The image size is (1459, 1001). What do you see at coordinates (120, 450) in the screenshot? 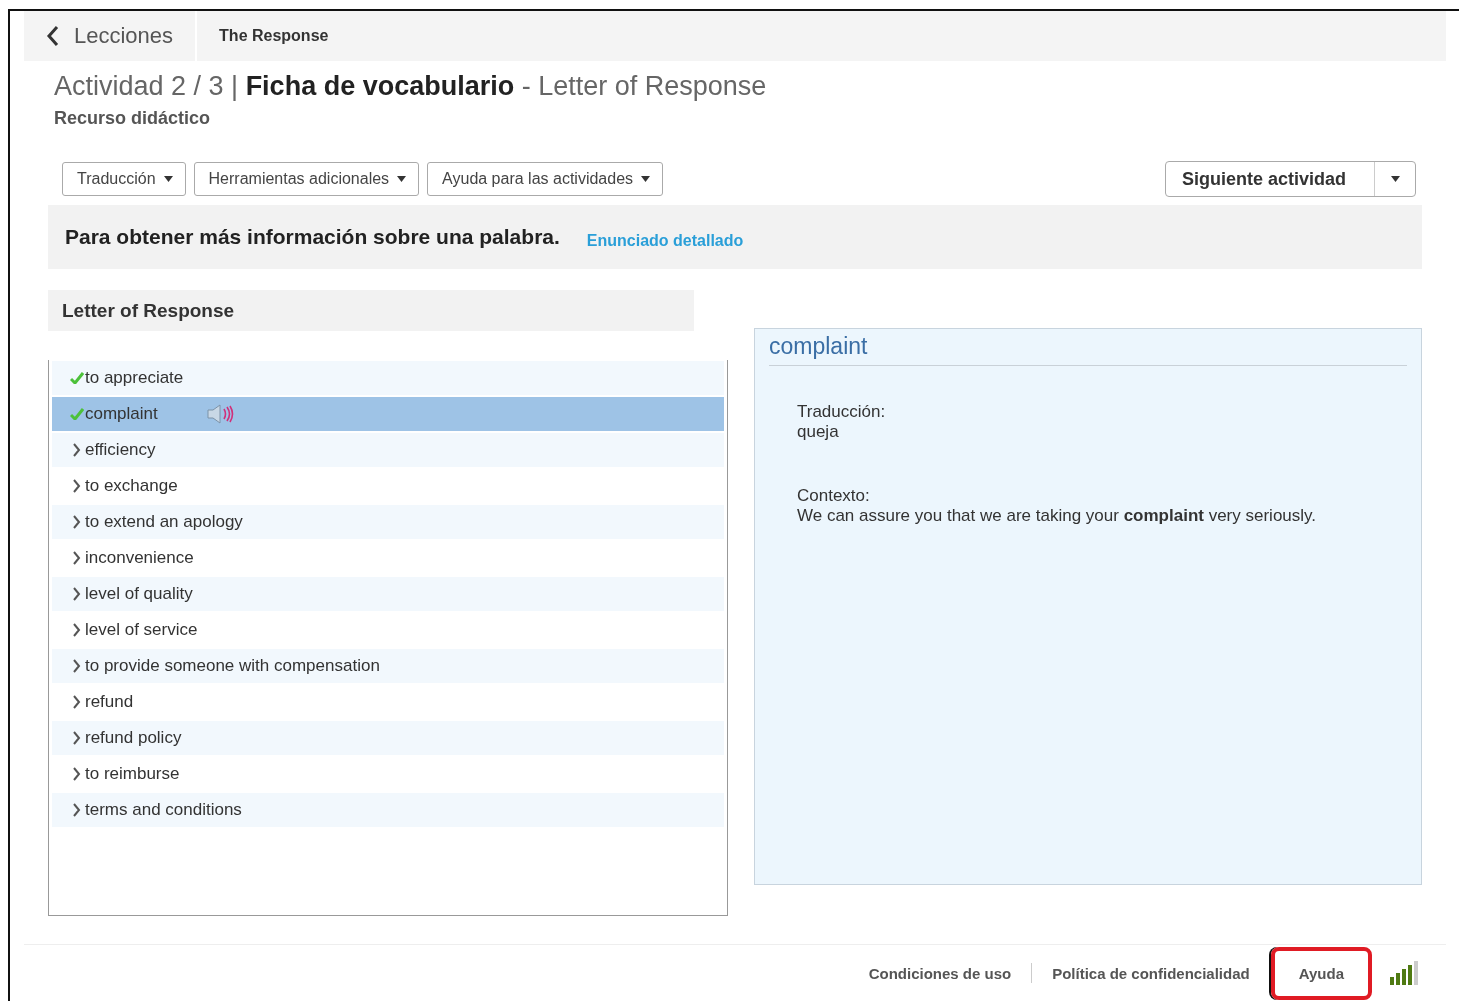
I see `word-label: efficiency` at bounding box center [120, 450].